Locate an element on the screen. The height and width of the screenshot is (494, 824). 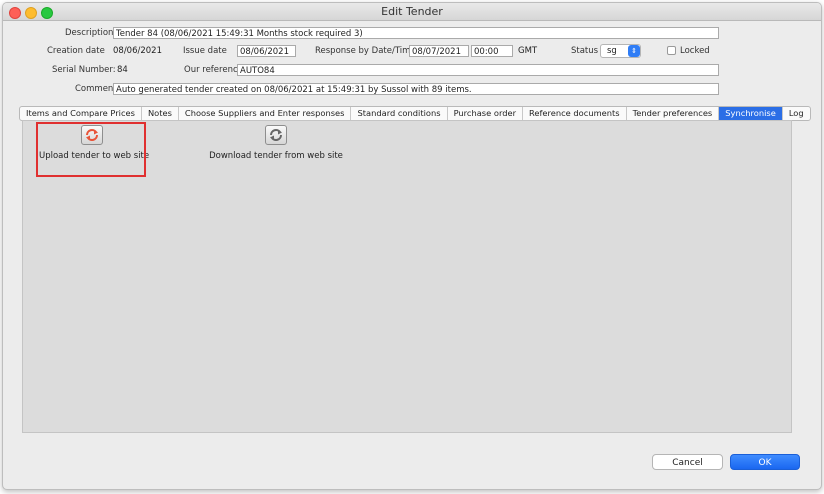
highlight-box is located at coordinates (91, 149).